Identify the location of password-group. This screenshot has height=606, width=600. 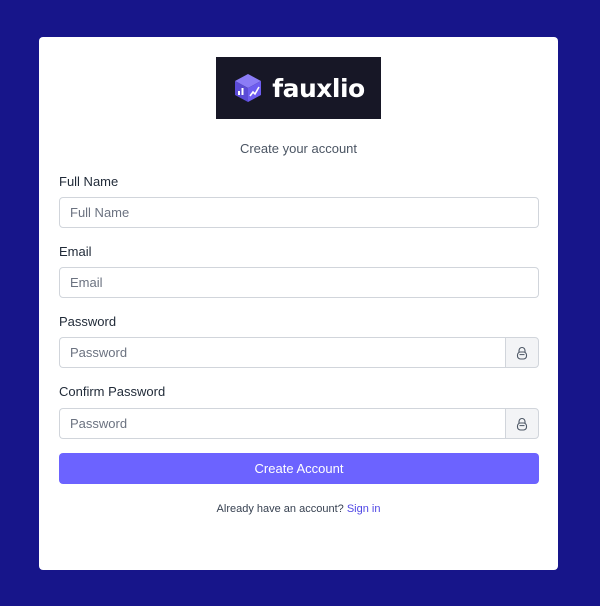
(299, 352).